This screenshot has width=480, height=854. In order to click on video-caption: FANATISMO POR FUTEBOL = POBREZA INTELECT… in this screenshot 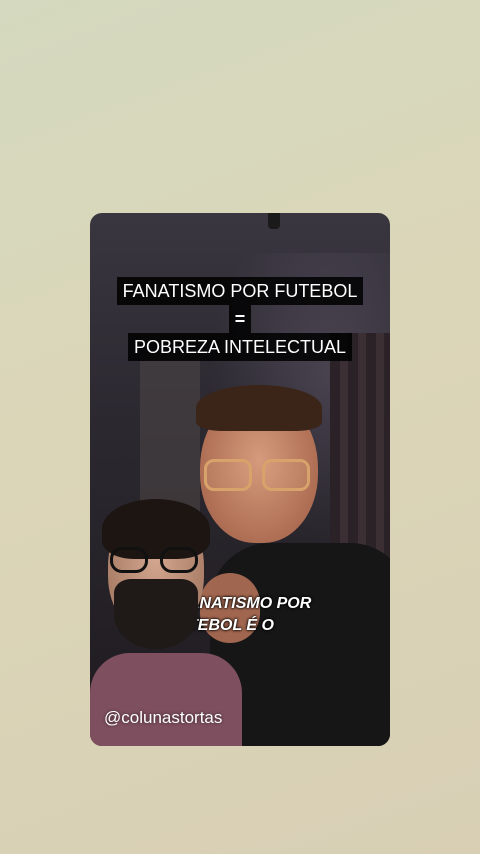, I will do `click(240, 319)`.